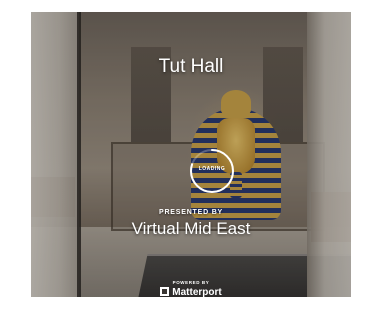 The width and height of the screenshot is (383, 309). I want to click on matterport-brand-link: Matterport, so click(191, 292).